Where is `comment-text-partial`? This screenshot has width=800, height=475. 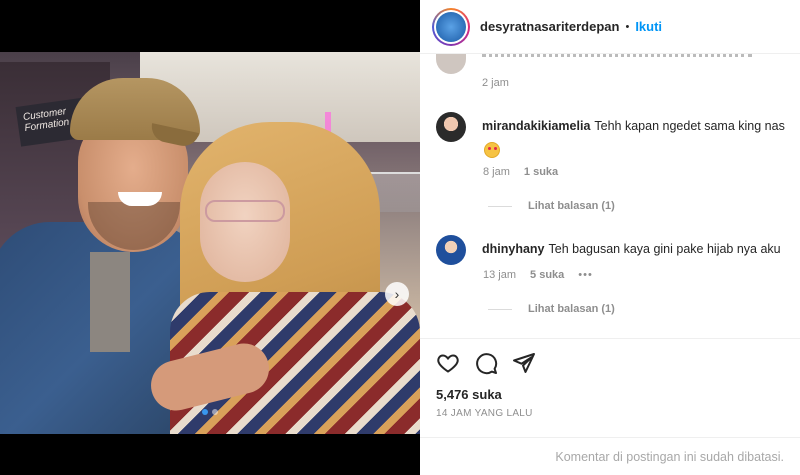
comment-text-partial is located at coordinates (617, 57).